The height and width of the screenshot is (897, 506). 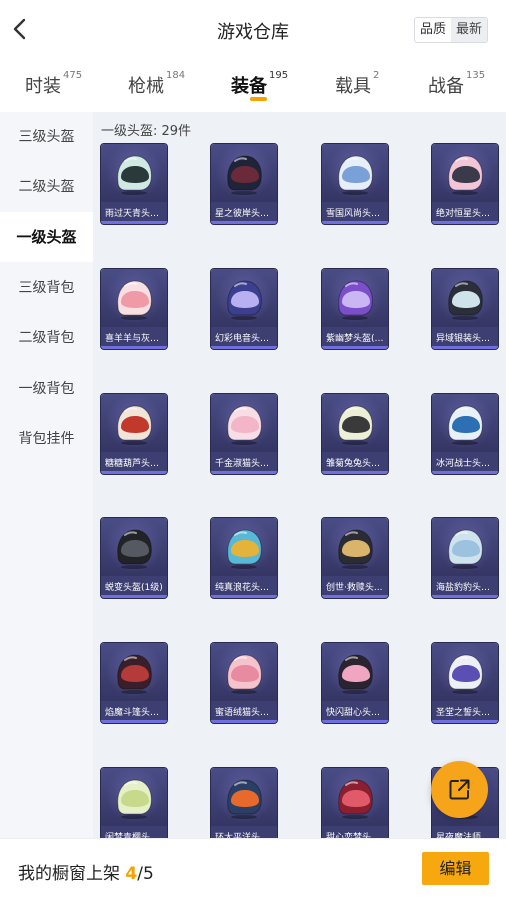 What do you see at coordinates (476, 75) in the screenshot?
I see `tab-count: 135` at bounding box center [476, 75].